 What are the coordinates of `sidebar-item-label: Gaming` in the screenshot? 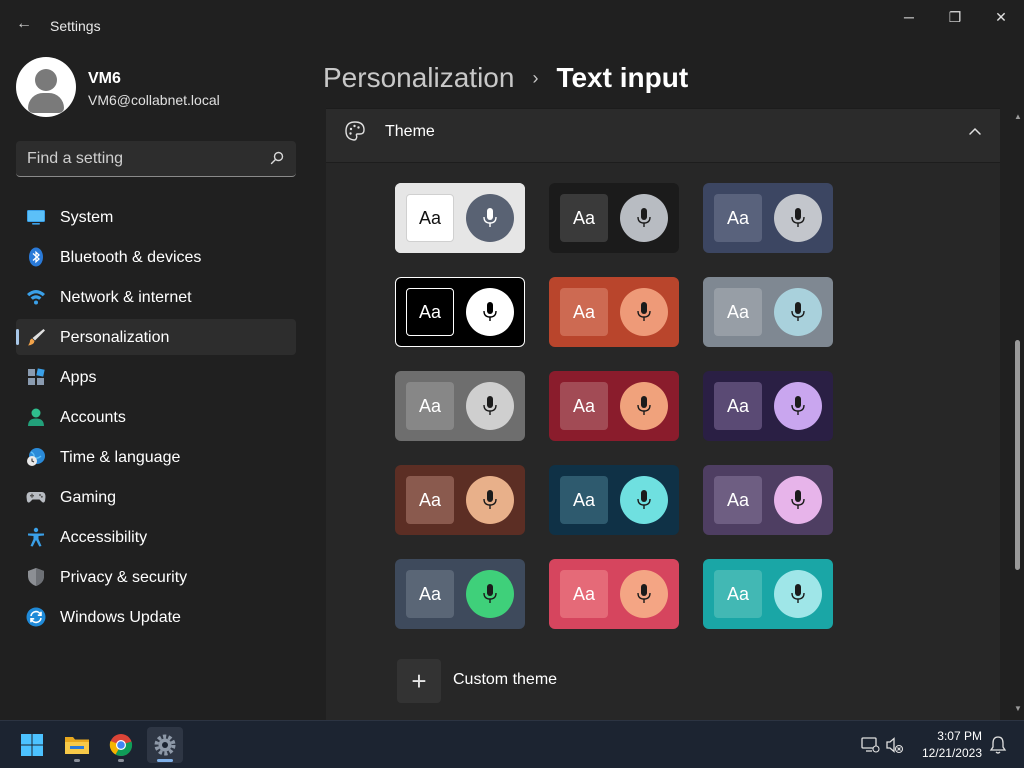 It's located at (88, 497).